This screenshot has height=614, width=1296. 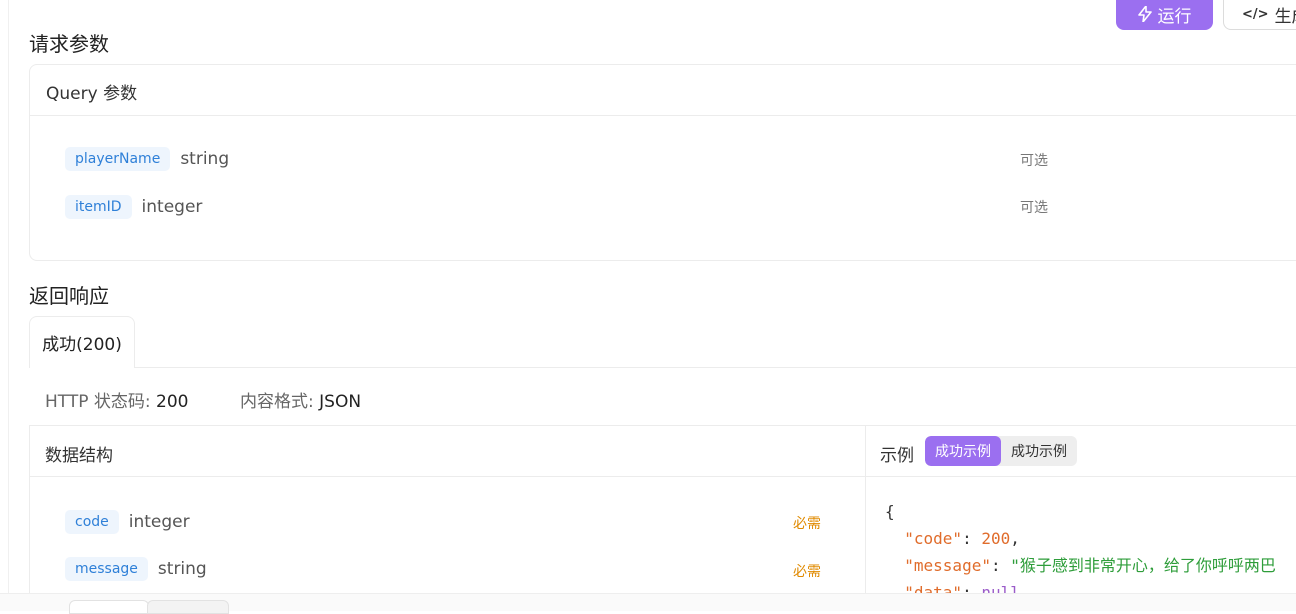 I want to click on content-format-label: 内容格式:, so click(x=277, y=402).